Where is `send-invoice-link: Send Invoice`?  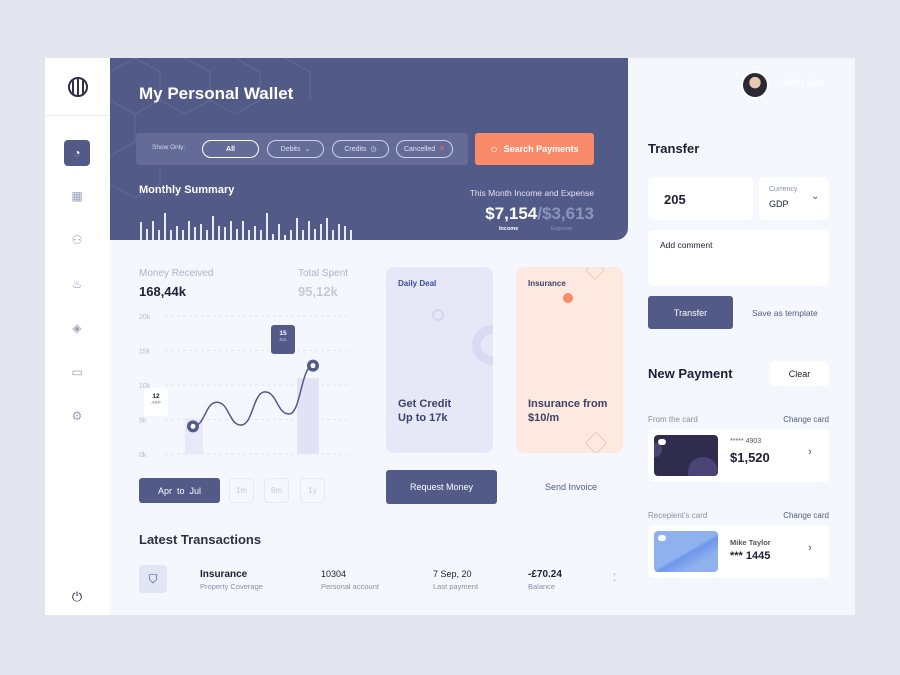
send-invoice-link: Send Invoice is located at coordinates (571, 487).